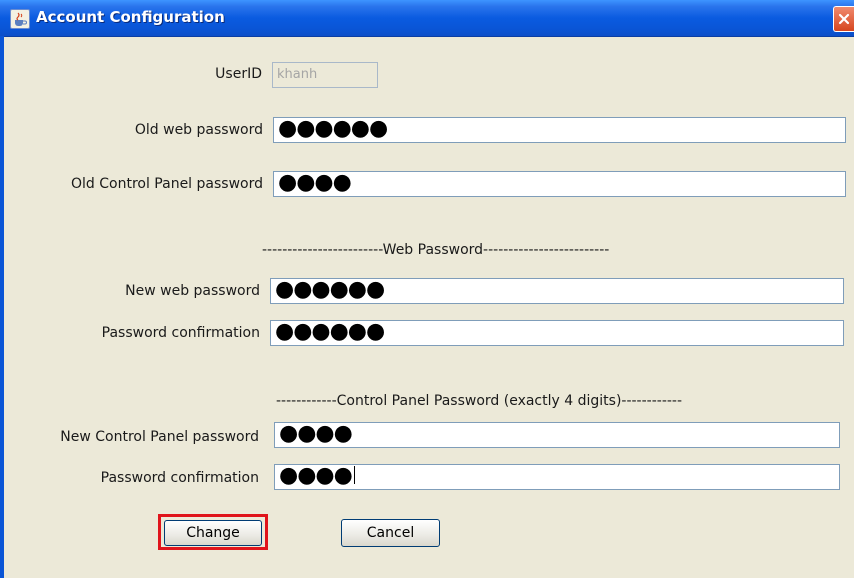  I want to click on close-button, so click(843, 19).